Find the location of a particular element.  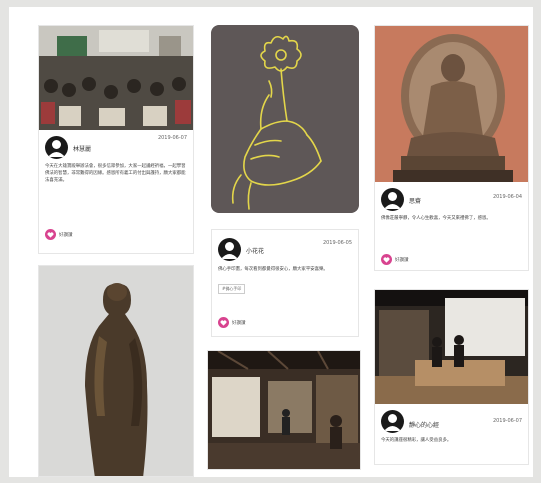

hand-lotus-illustration is located at coordinates (285, 119).